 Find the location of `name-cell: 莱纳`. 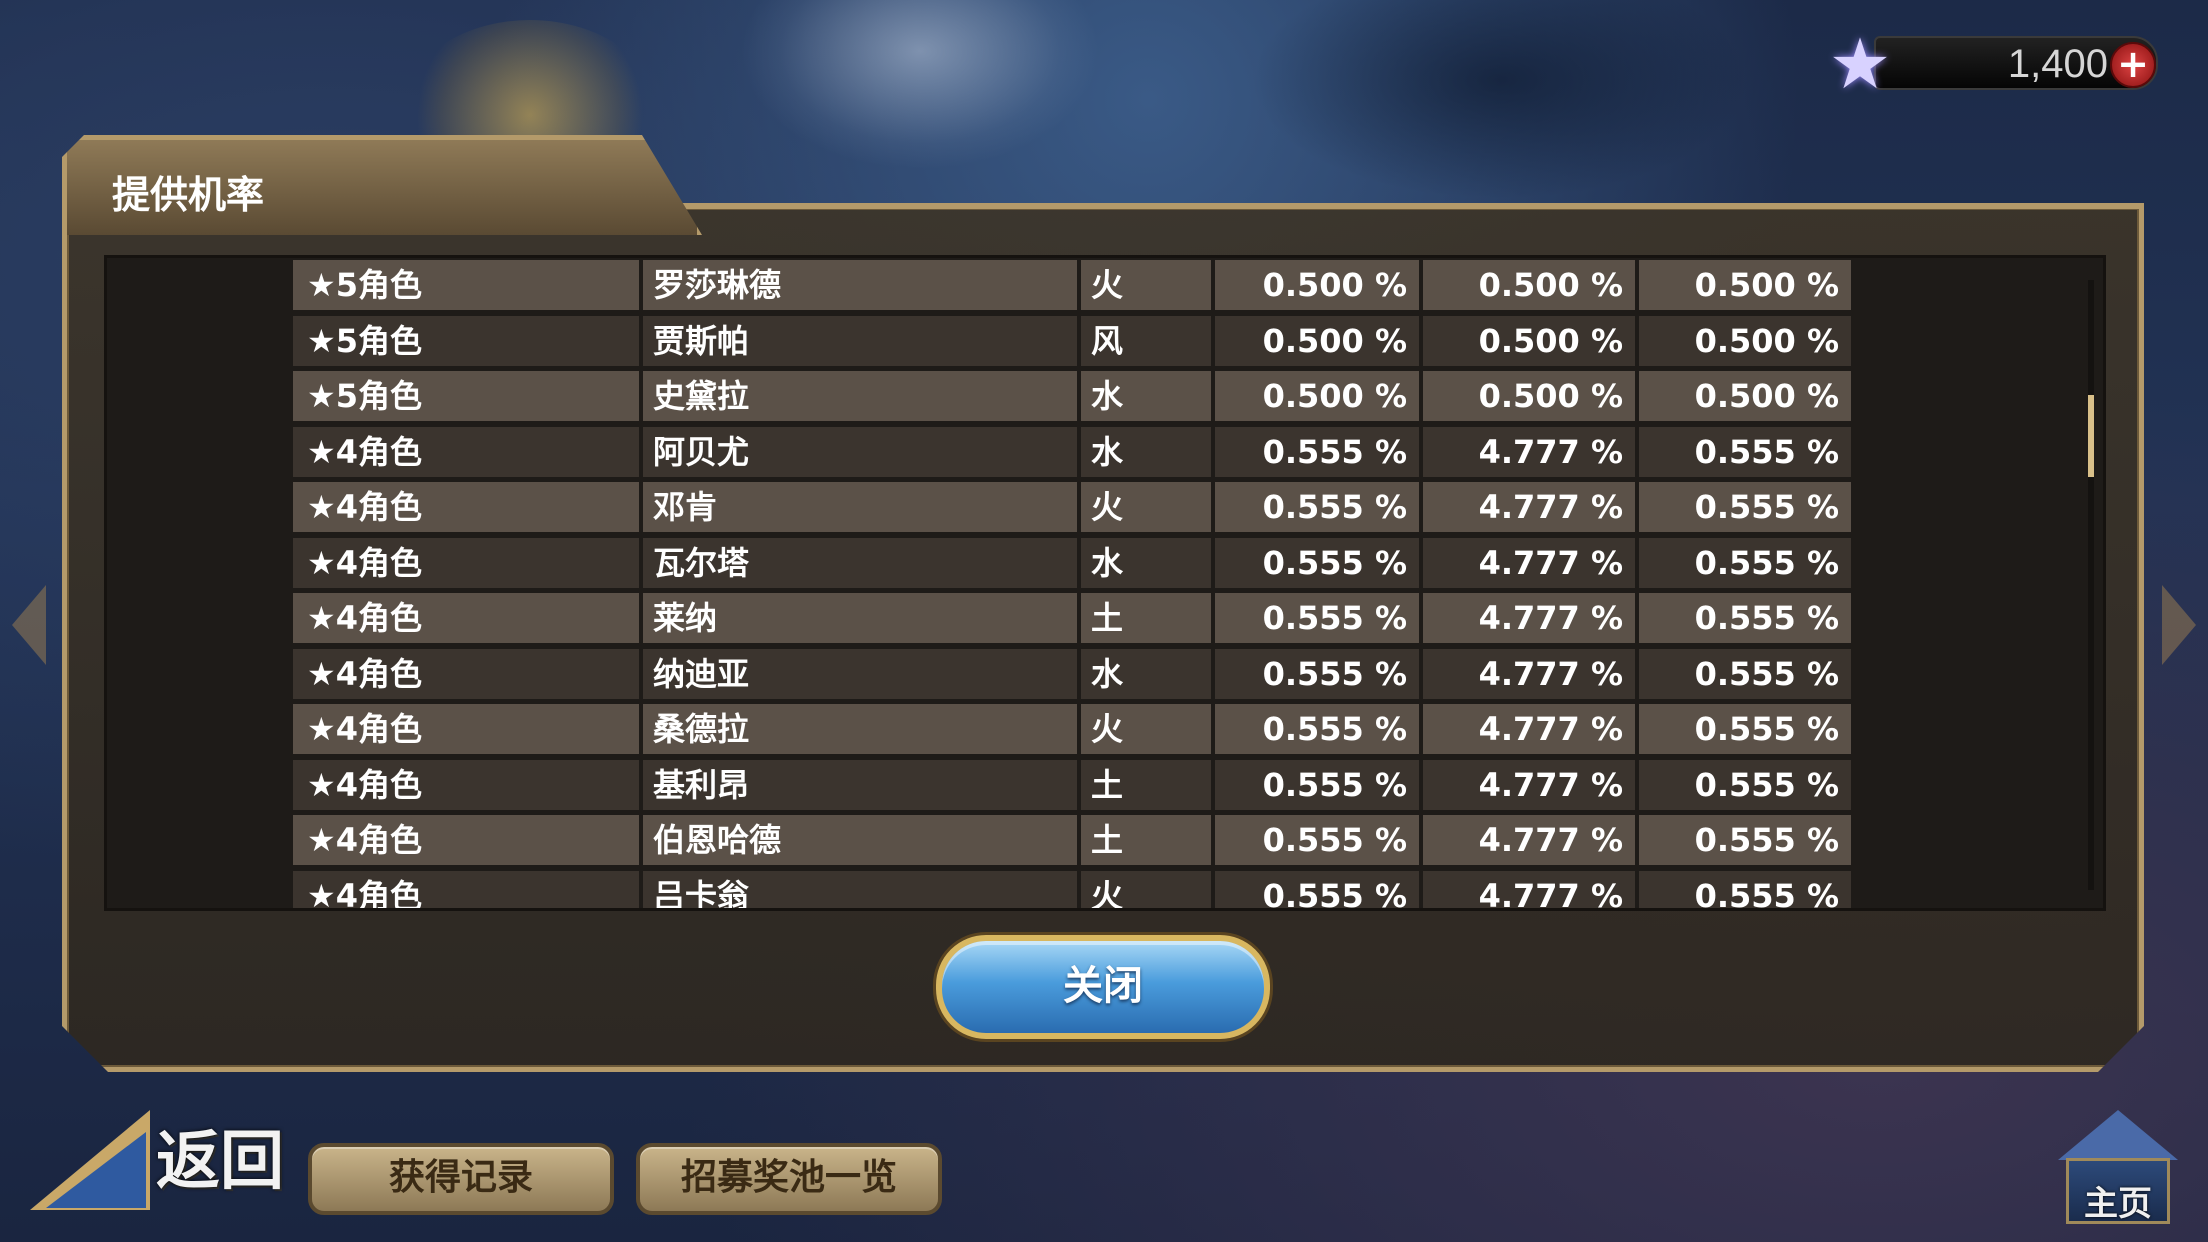

name-cell: 莱纳 is located at coordinates (860, 618).